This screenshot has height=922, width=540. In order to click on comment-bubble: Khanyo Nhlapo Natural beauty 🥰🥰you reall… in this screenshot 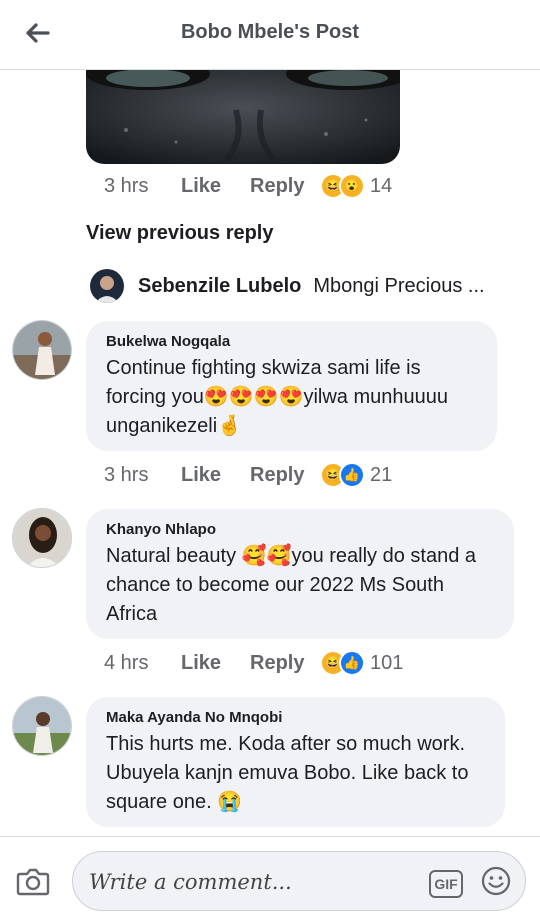, I will do `click(300, 574)`.